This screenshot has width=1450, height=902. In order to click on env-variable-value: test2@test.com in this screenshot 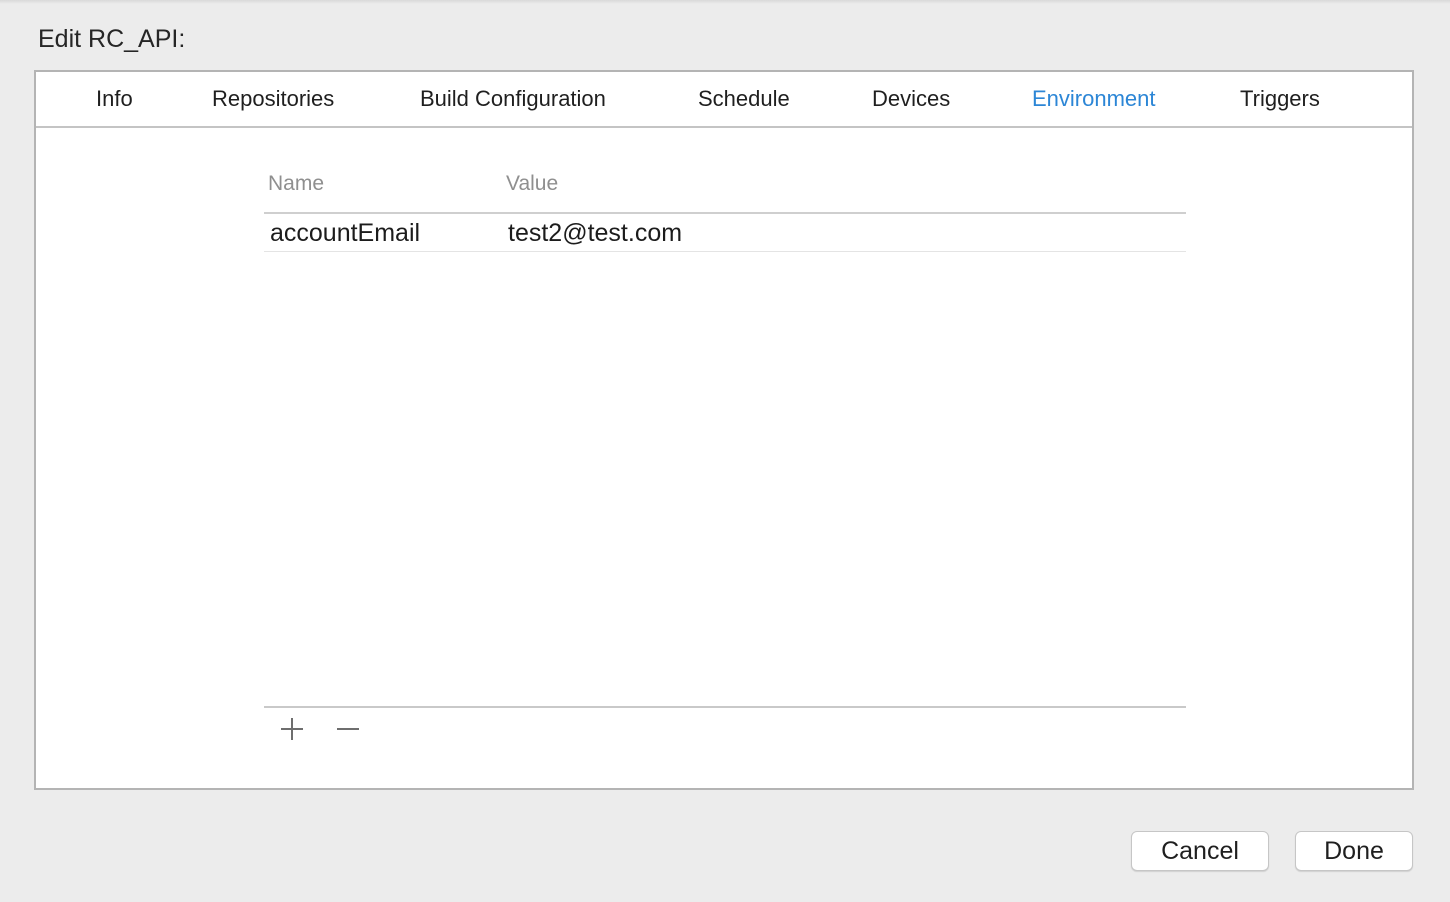, I will do `click(595, 233)`.